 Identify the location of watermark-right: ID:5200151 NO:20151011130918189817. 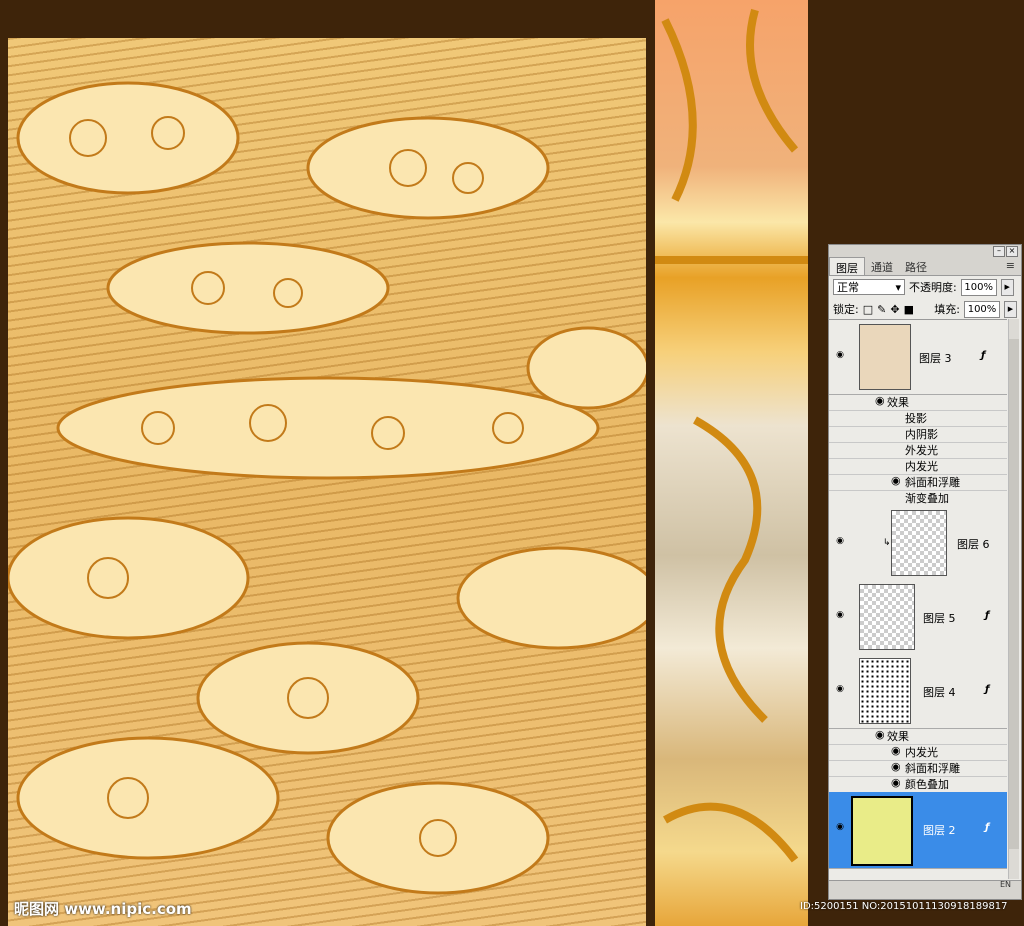
(904, 906).